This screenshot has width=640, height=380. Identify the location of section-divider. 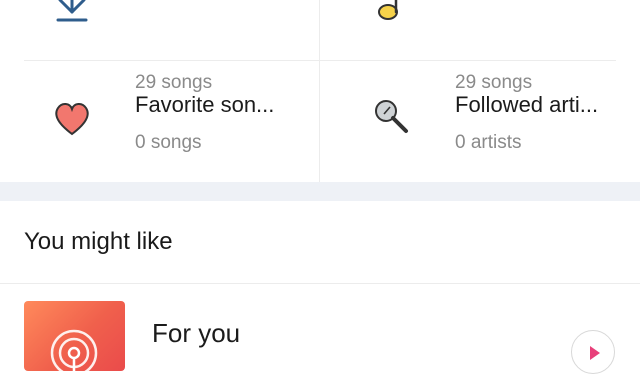
(320, 283).